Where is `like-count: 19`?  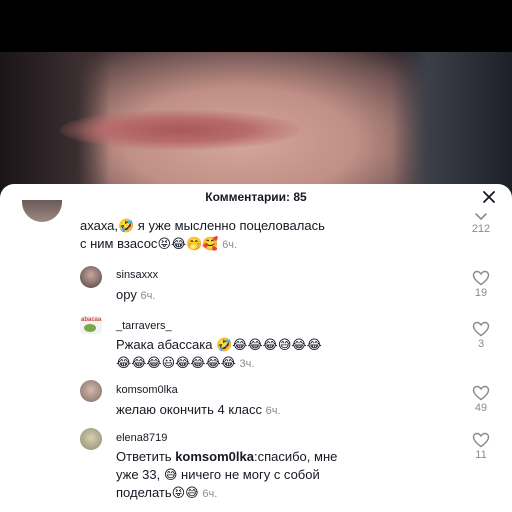 like-count: 19 is located at coordinates (481, 293).